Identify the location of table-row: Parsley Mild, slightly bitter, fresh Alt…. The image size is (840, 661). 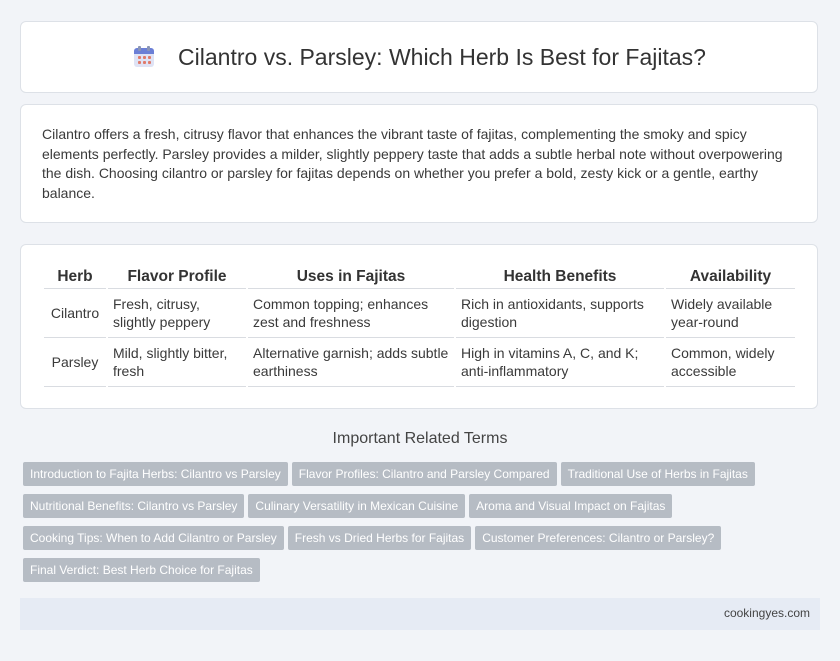
(419, 362).